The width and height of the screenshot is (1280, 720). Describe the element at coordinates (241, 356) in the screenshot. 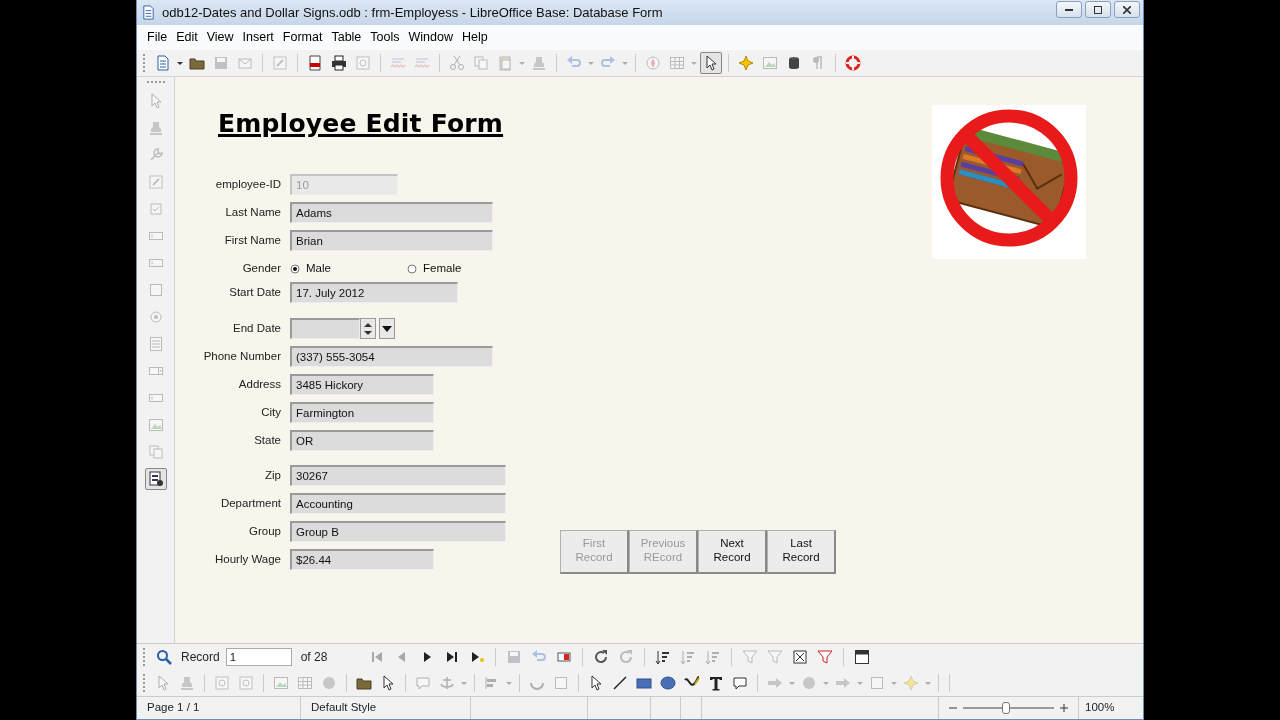

I see `field-label: Phone Number` at that location.